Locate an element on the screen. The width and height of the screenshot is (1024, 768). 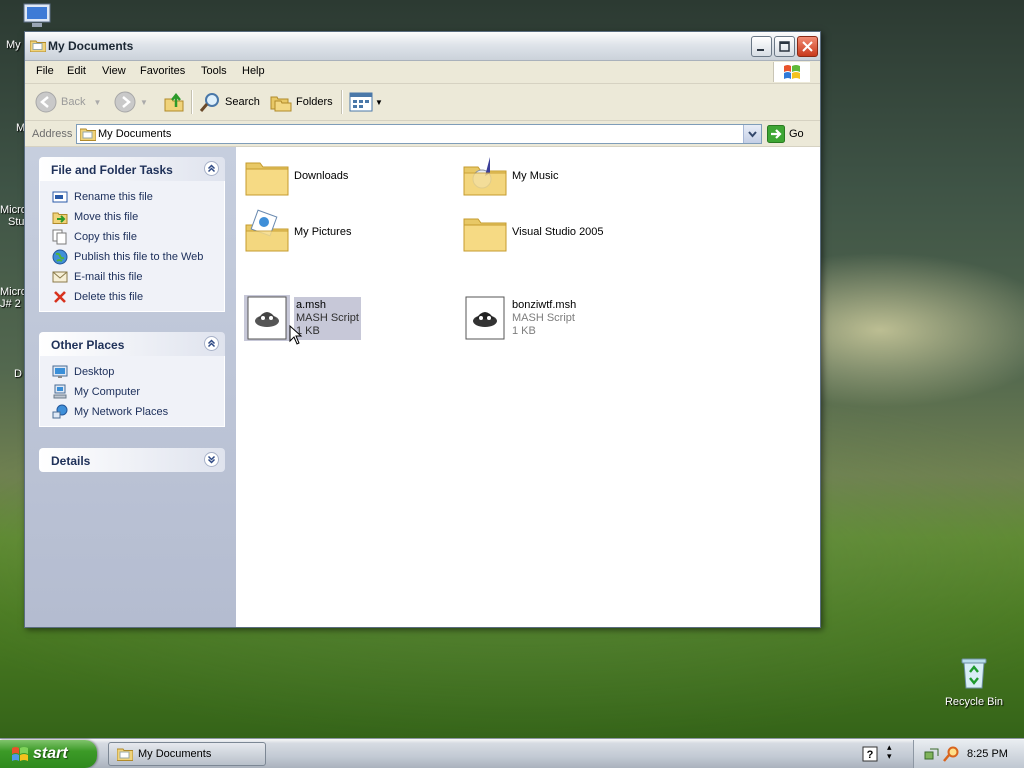
file-item-visual-studio-2005: Visual Studio 2005 is located at coordinates (533, 232).